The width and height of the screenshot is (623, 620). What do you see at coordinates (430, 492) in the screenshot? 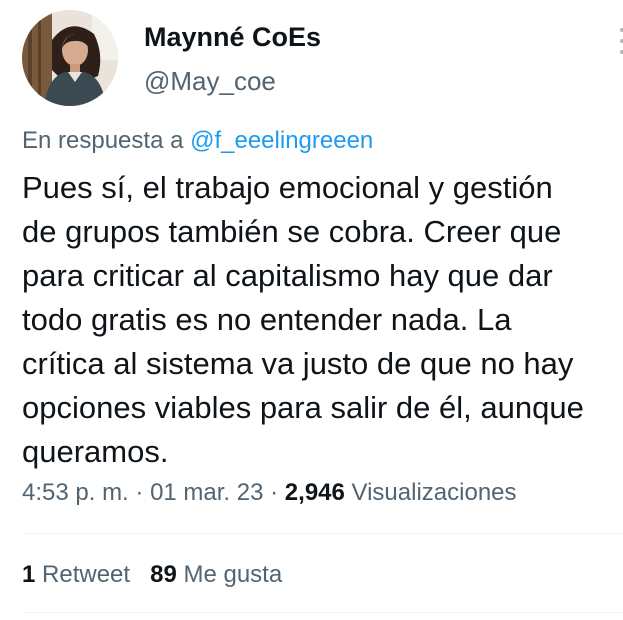
I see `views-label: Visualizaciones` at bounding box center [430, 492].